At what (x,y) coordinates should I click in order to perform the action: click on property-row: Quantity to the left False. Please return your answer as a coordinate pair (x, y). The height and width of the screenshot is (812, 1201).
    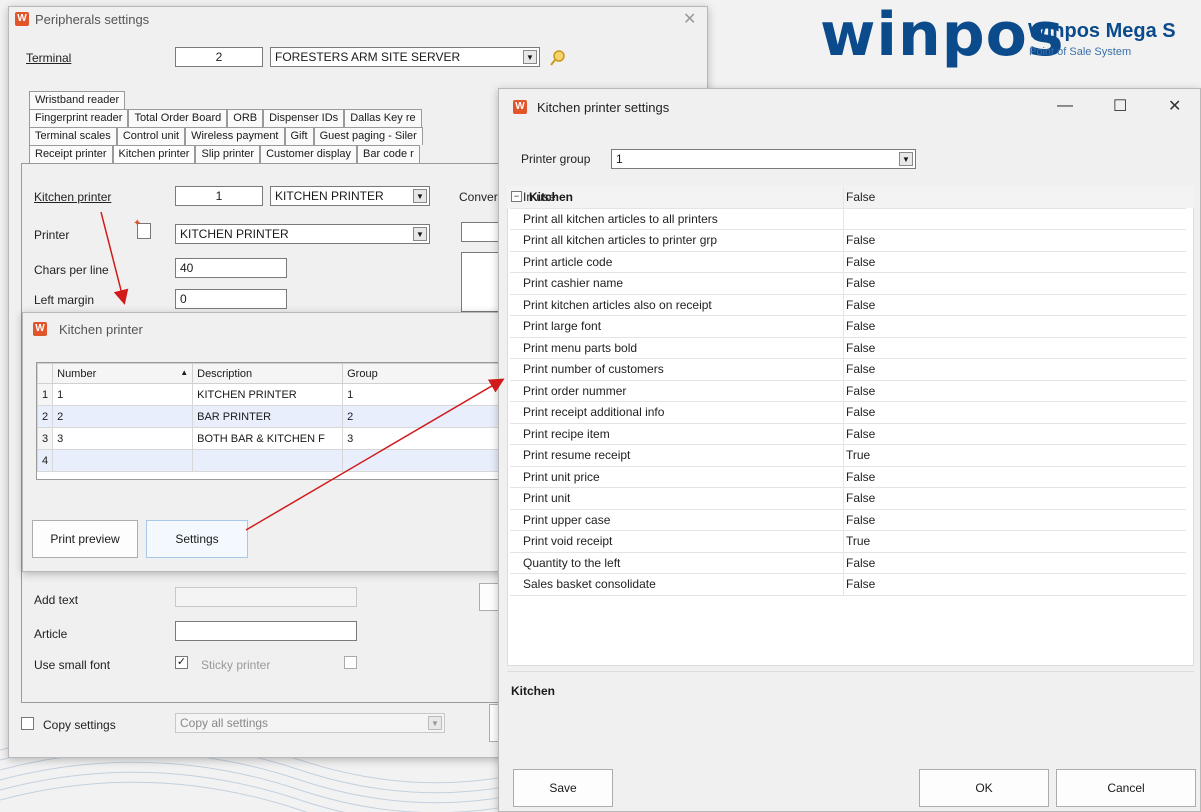
    Looking at the image, I should click on (848, 563).